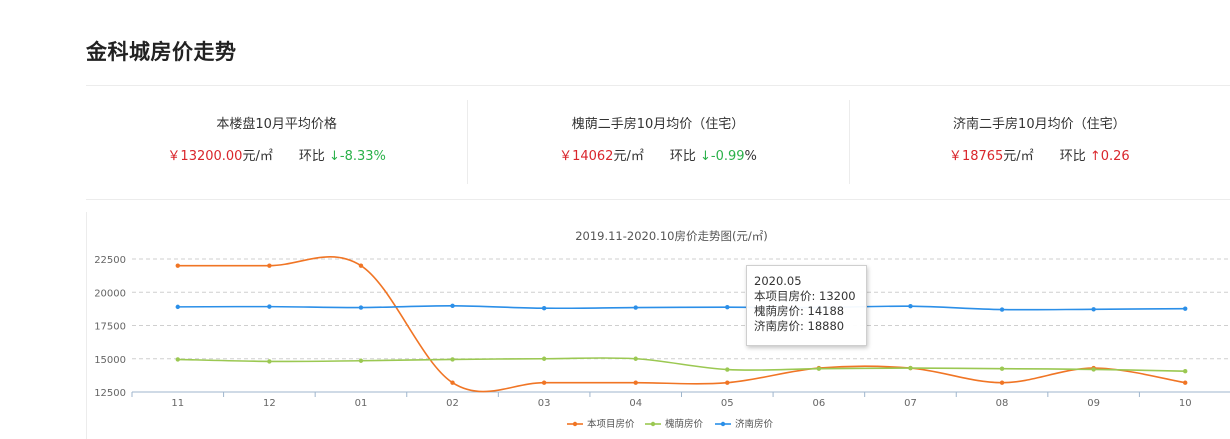 Image resolution: width=1230 pixels, height=439 pixels. I want to click on x-tick-label: 03, so click(544, 403).